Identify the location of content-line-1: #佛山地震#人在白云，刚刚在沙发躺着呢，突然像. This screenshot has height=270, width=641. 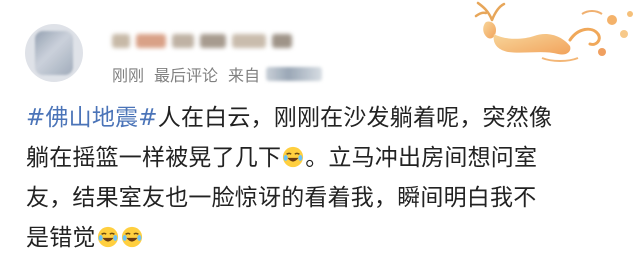
(323, 118).